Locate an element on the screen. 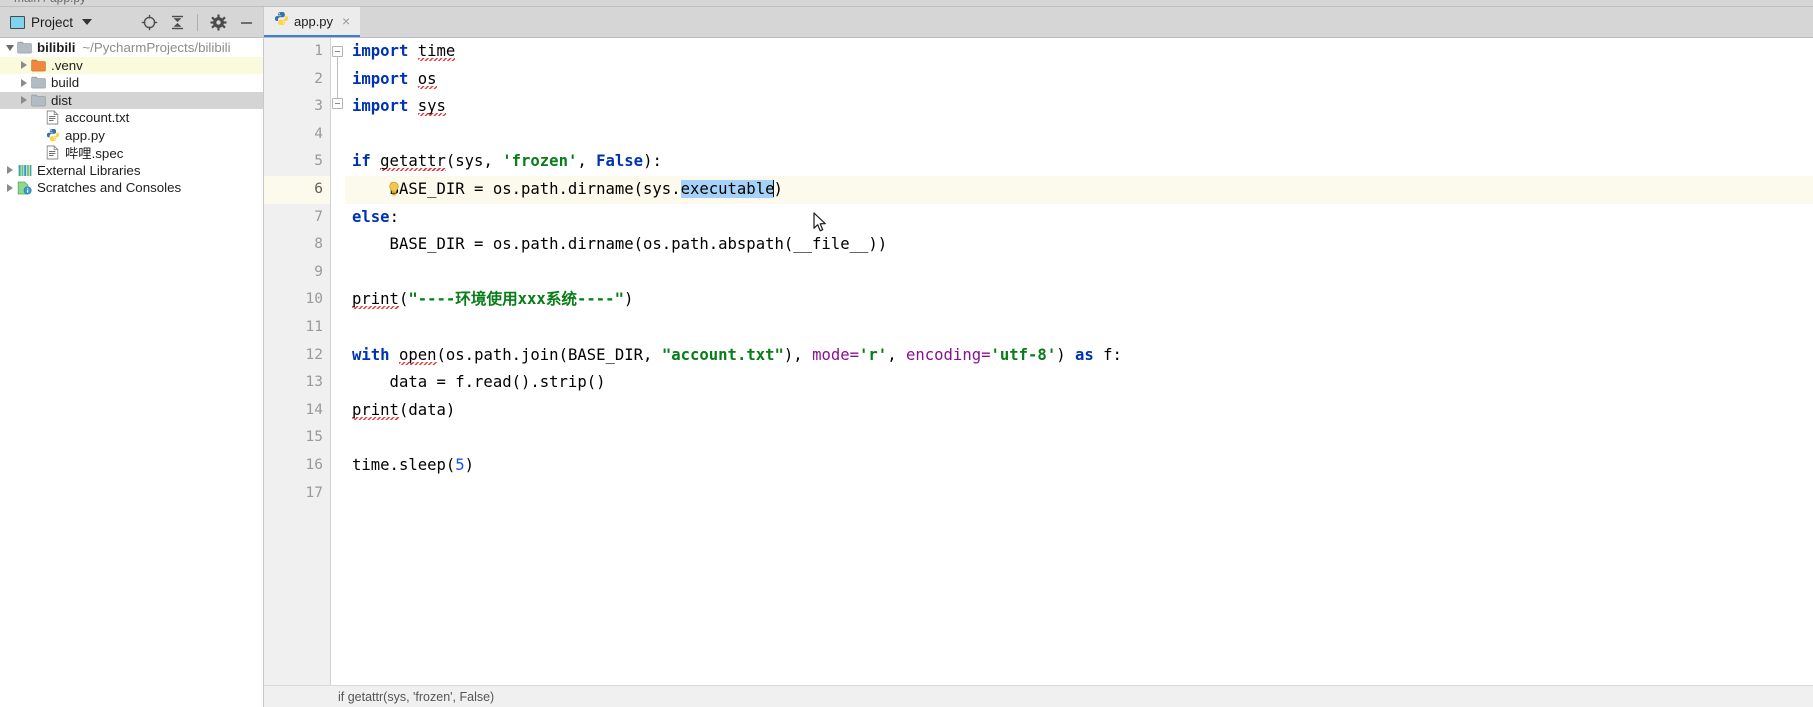 This screenshot has height=707, width=1813. collapse-all-icon is located at coordinates (177, 22).